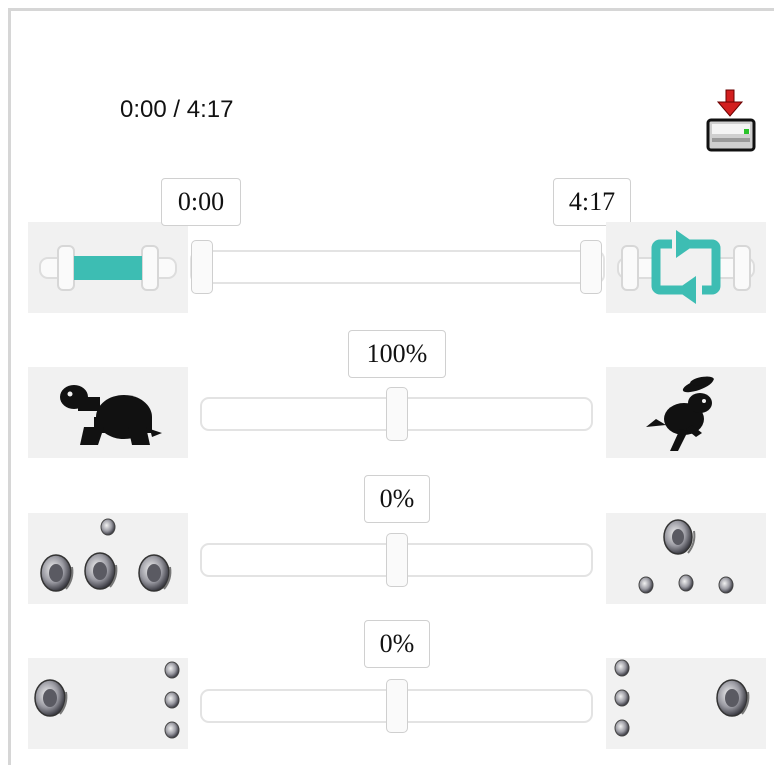  I want to click on spread-slider-handle, so click(397, 560).